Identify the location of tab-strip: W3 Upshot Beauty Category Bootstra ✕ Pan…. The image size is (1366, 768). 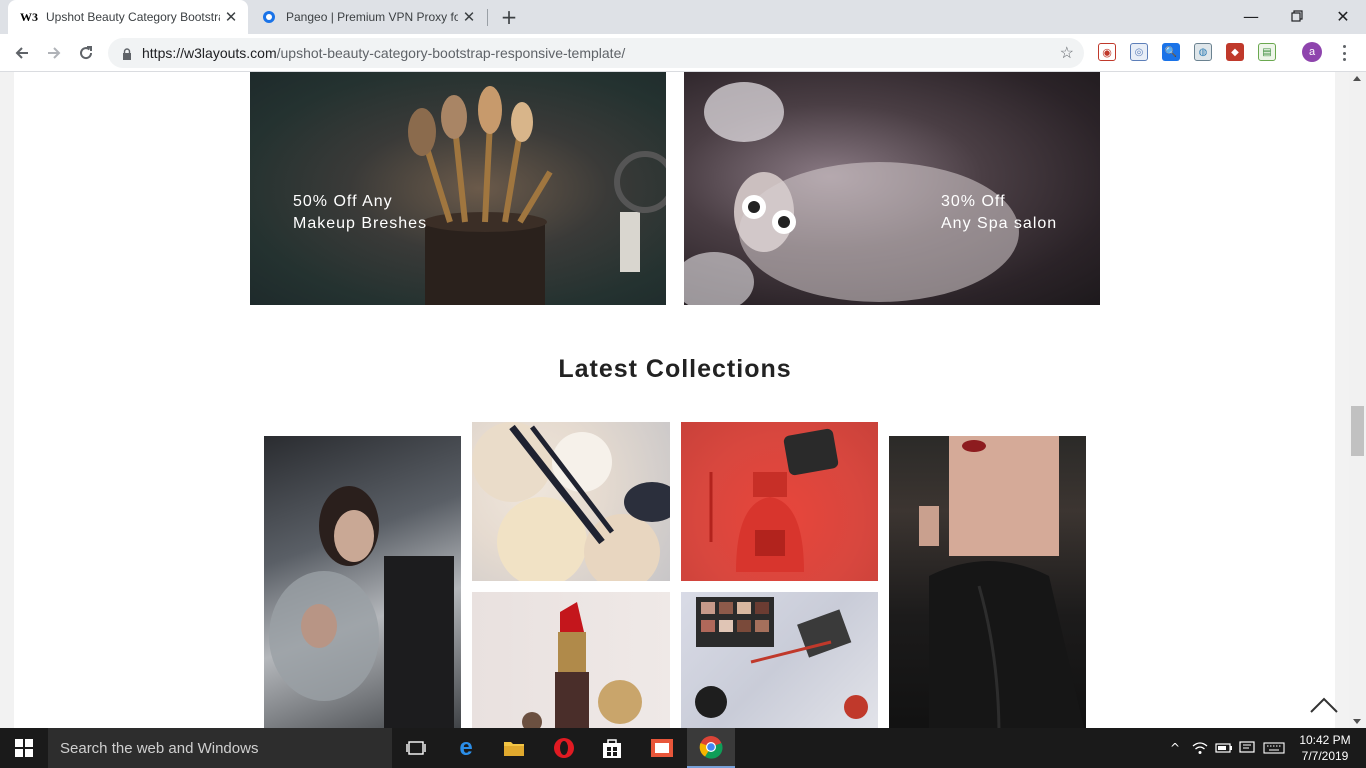
(683, 17).